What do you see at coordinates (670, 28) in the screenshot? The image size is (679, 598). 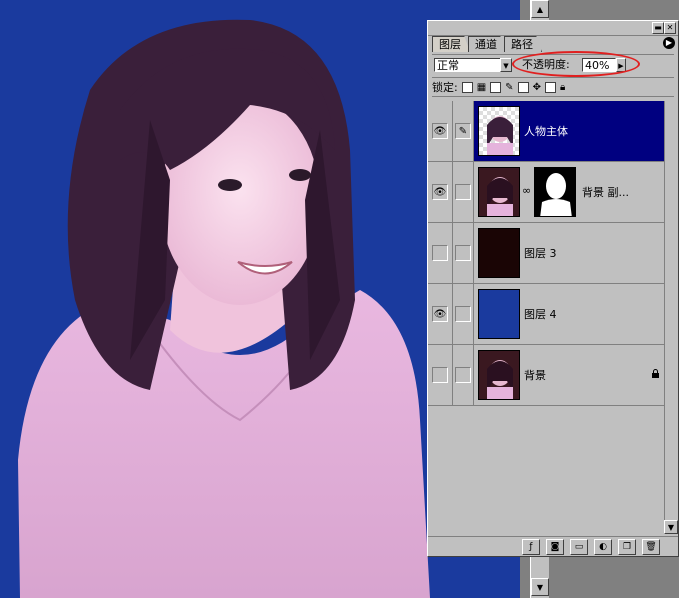 I see `close-icon: ✕` at bounding box center [670, 28].